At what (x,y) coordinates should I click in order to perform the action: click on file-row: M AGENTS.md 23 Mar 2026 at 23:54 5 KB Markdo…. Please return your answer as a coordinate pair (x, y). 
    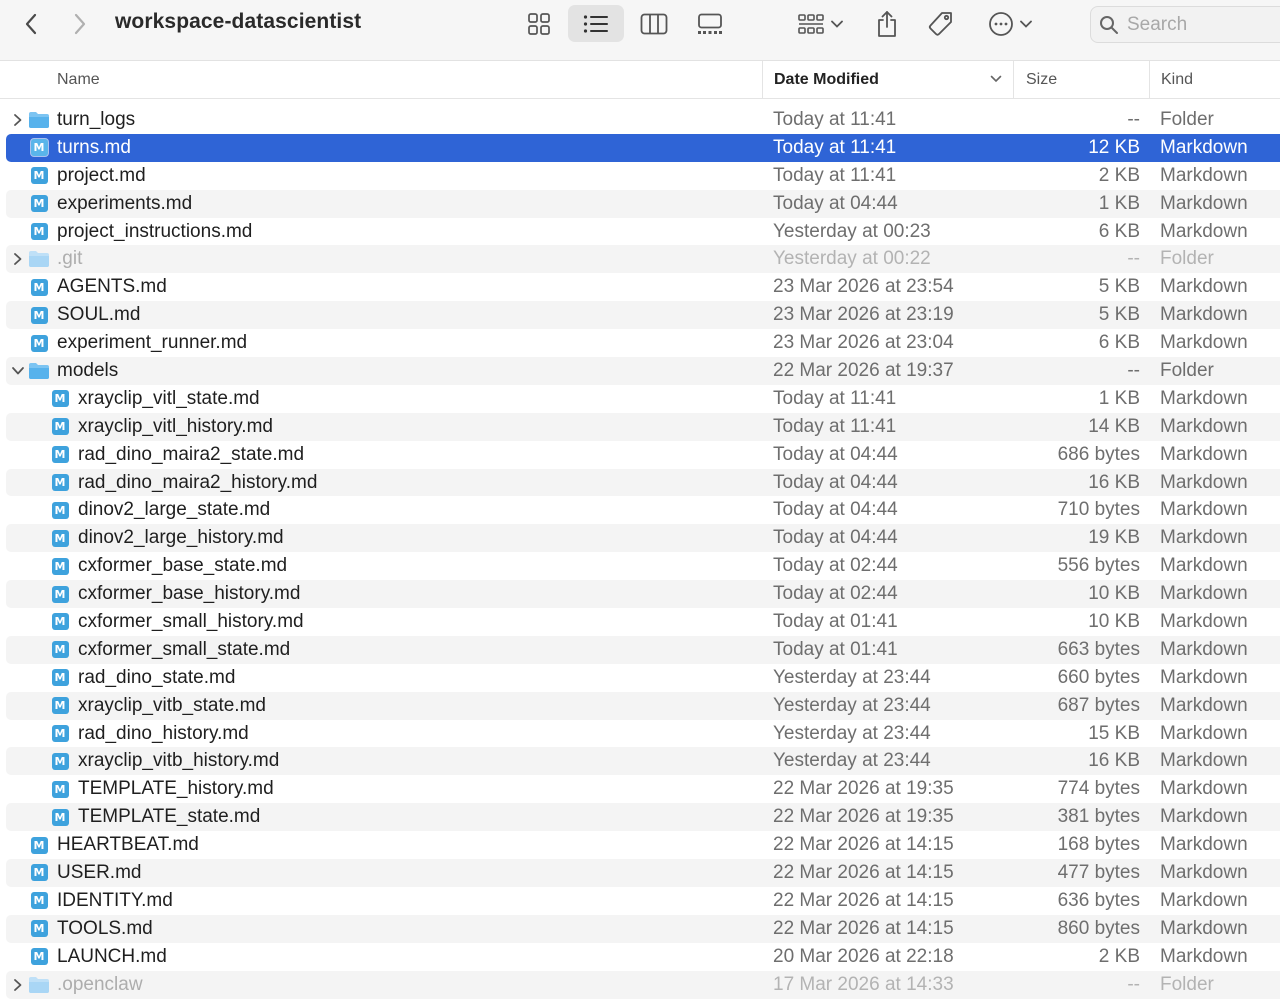
    Looking at the image, I should click on (640, 287).